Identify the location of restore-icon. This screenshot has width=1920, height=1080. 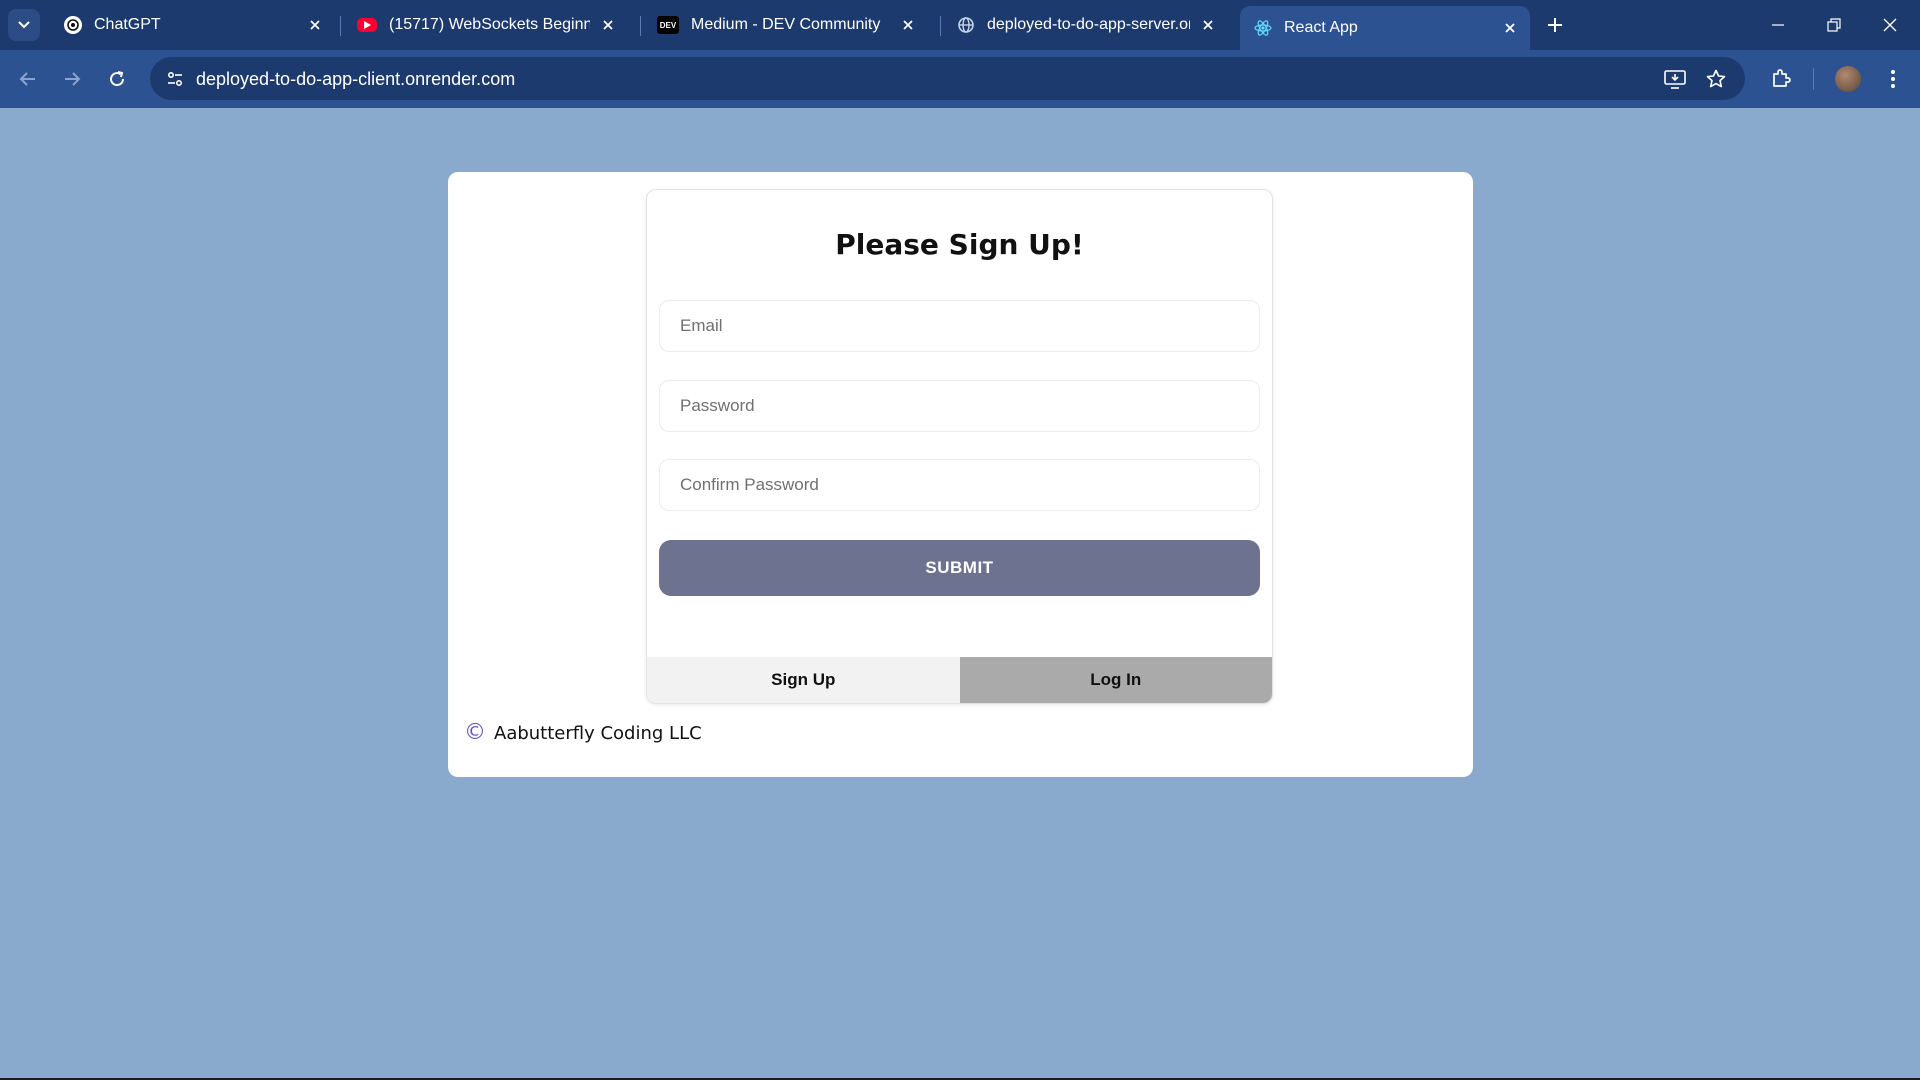
(1834, 25).